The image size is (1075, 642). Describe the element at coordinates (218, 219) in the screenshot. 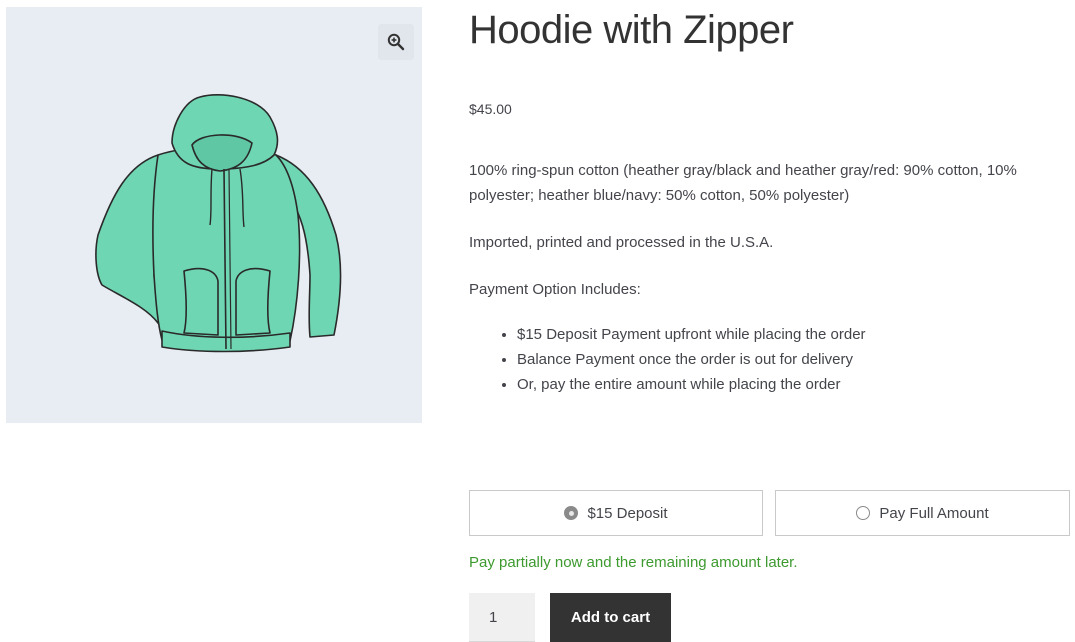

I see `hoodie-product-image` at that location.